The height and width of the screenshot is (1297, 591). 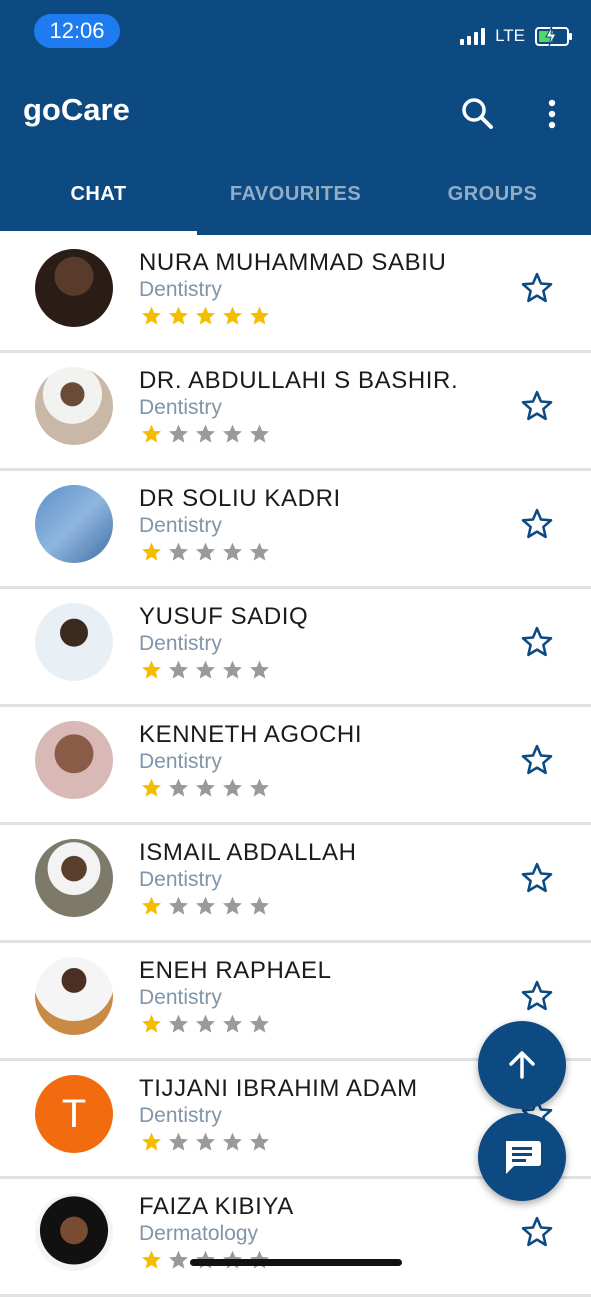 What do you see at coordinates (295, 884) in the screenshot?
I see `doctor-list-item: ISMAIL ABDALLAH Dentistry` at bounding box center [295, 884].